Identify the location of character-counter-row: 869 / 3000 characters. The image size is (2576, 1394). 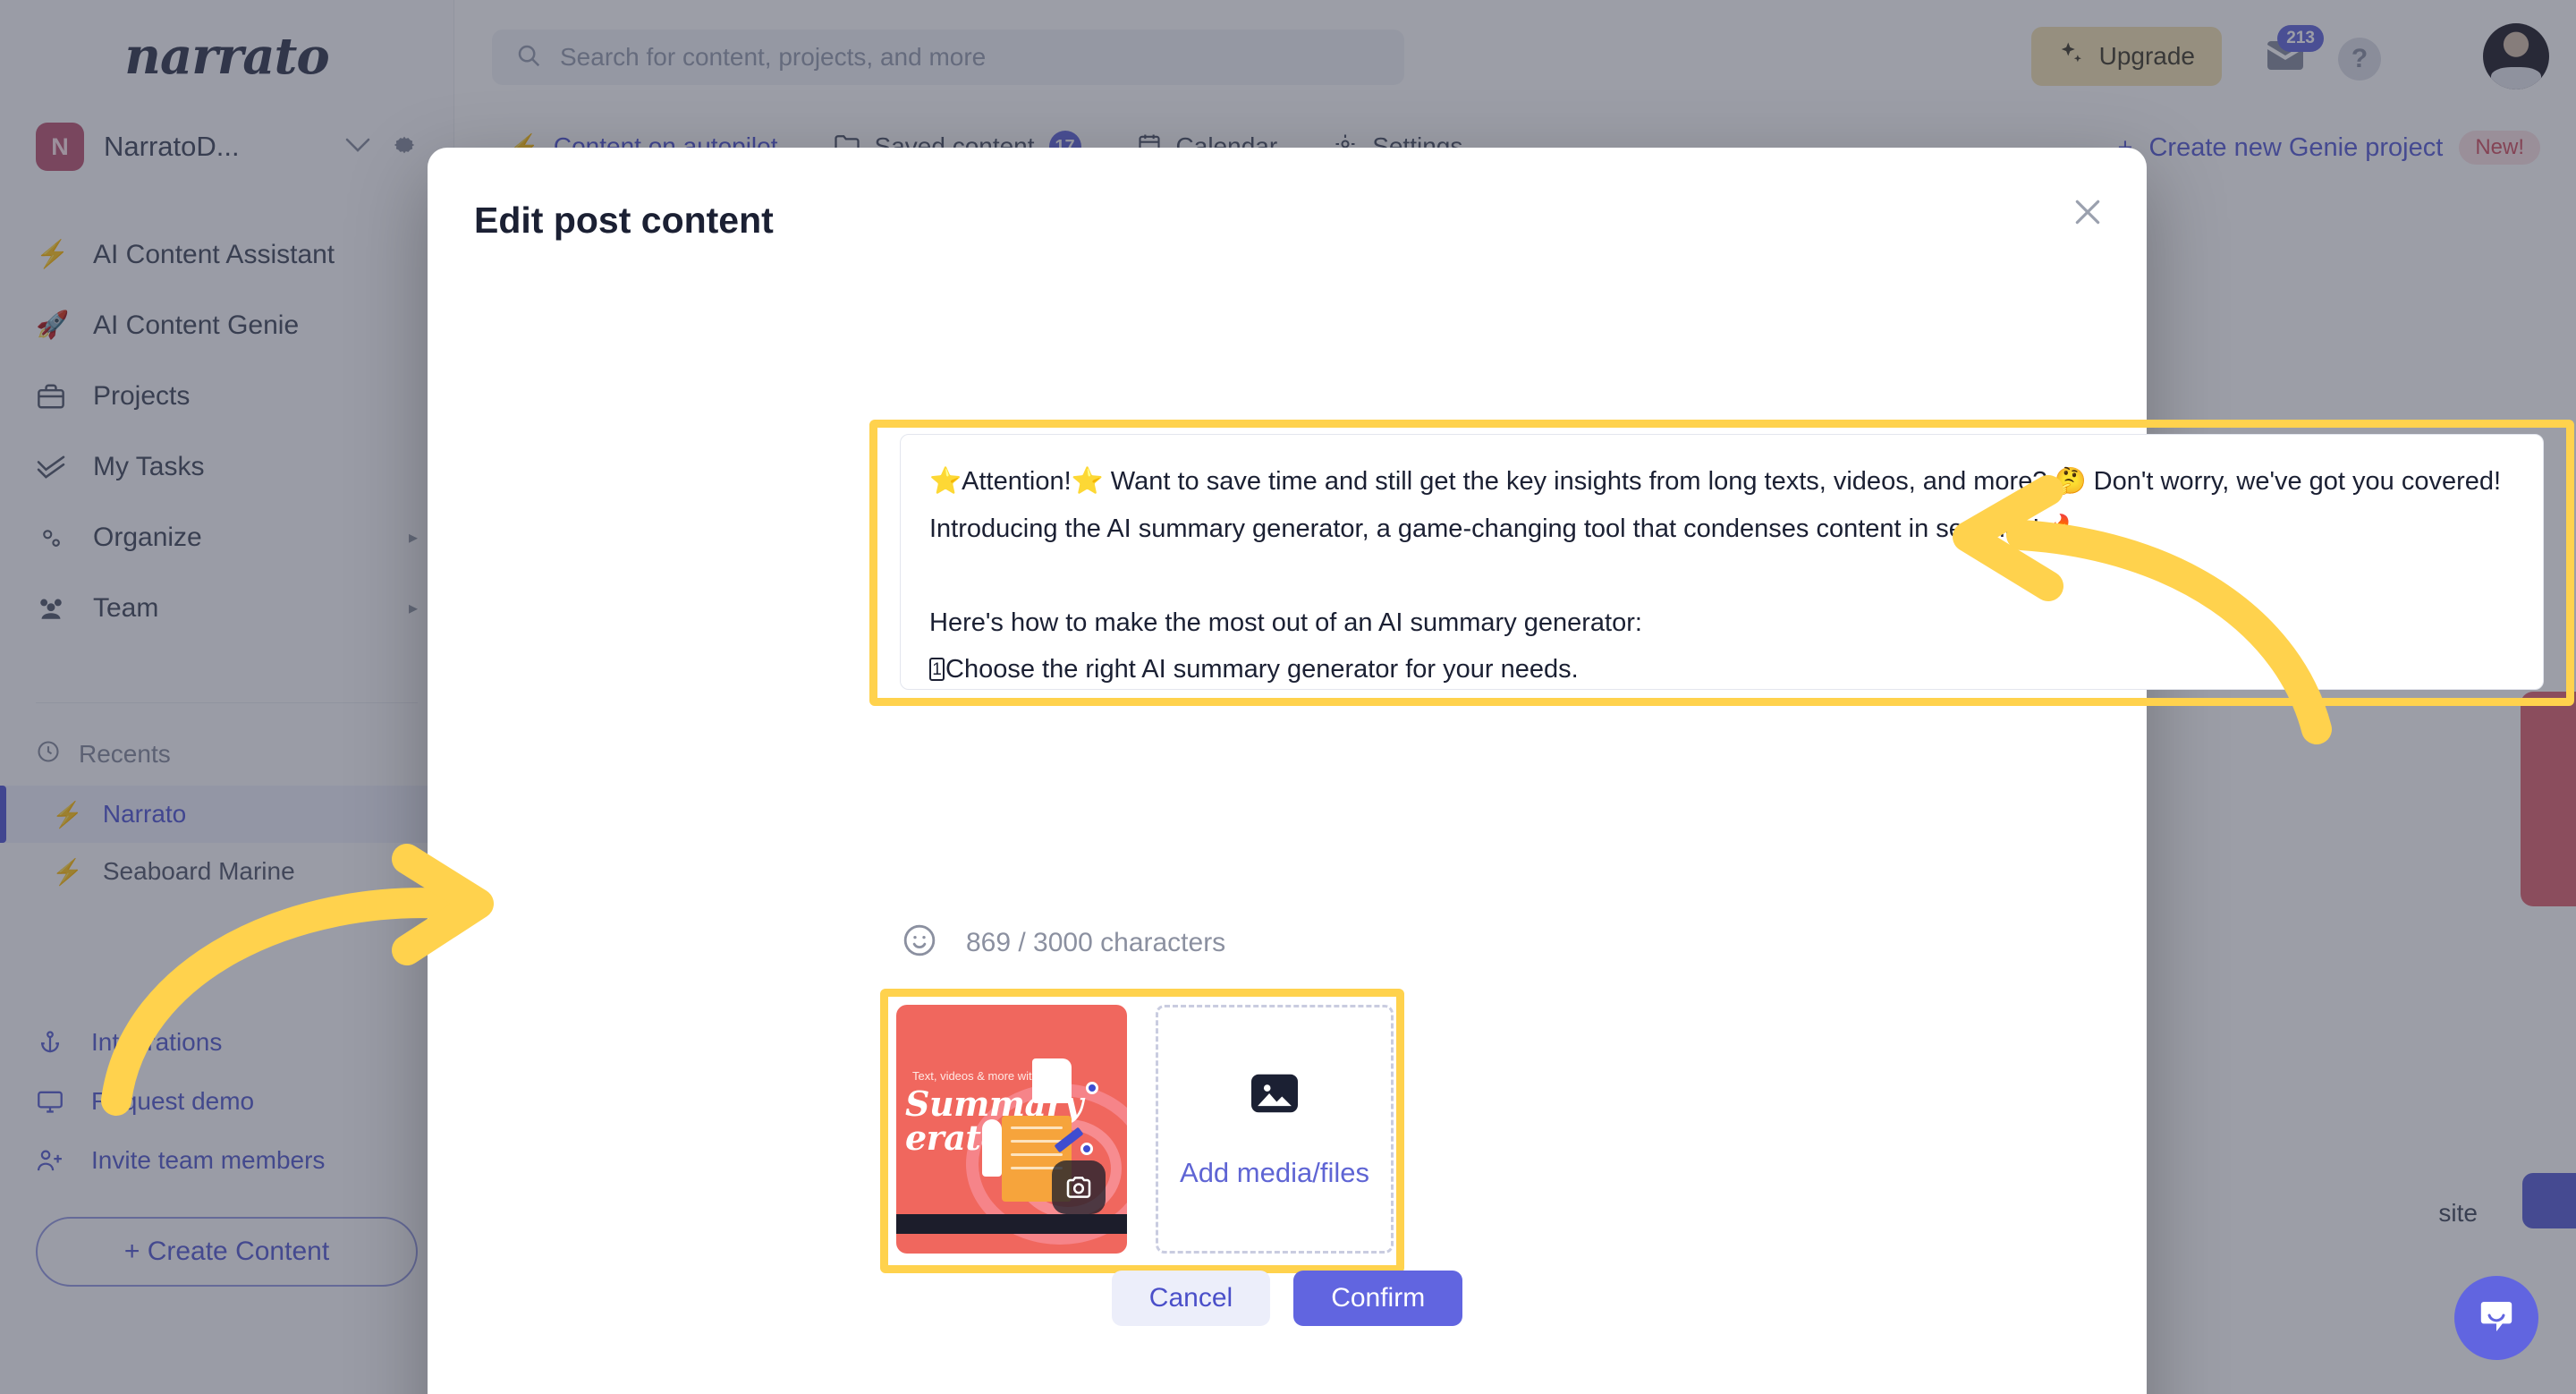
(1063, 943).